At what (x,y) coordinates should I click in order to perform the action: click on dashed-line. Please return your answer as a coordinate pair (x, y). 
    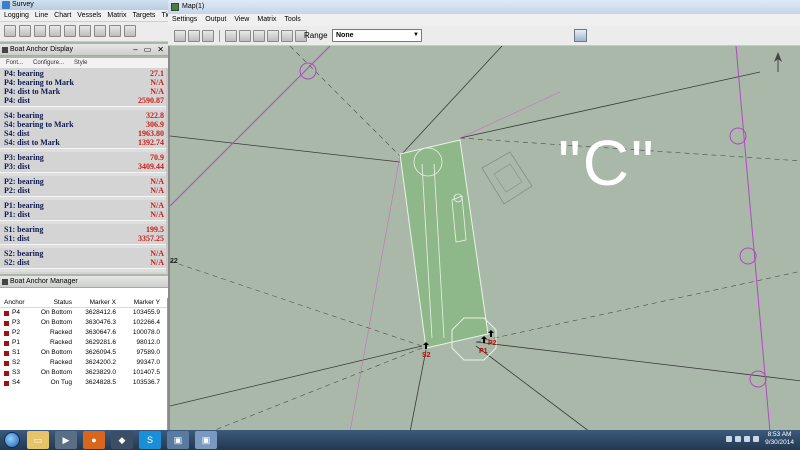
    Looking at the image, I should click on (637, 307).